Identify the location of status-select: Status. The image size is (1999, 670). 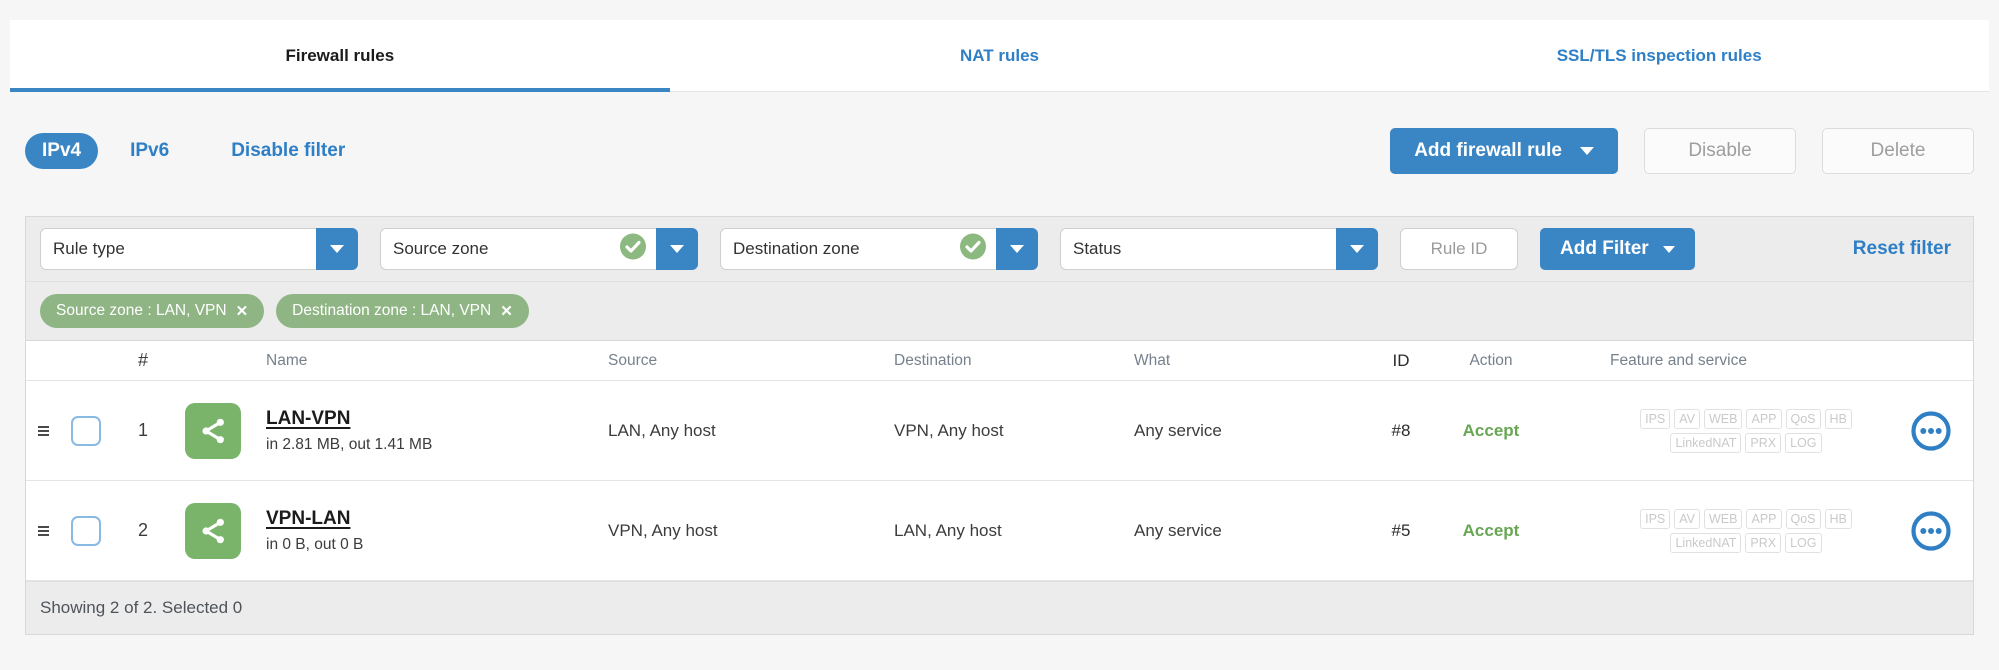
(1219, 249).